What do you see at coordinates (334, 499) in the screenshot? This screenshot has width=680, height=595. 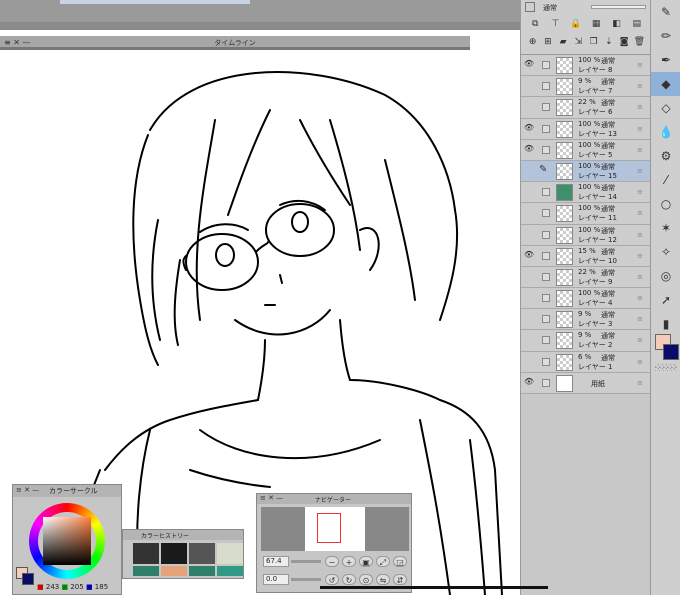 I see `navigator-header: ≡ ✕ — ナビゲーター` at bounding box center [334, 499].